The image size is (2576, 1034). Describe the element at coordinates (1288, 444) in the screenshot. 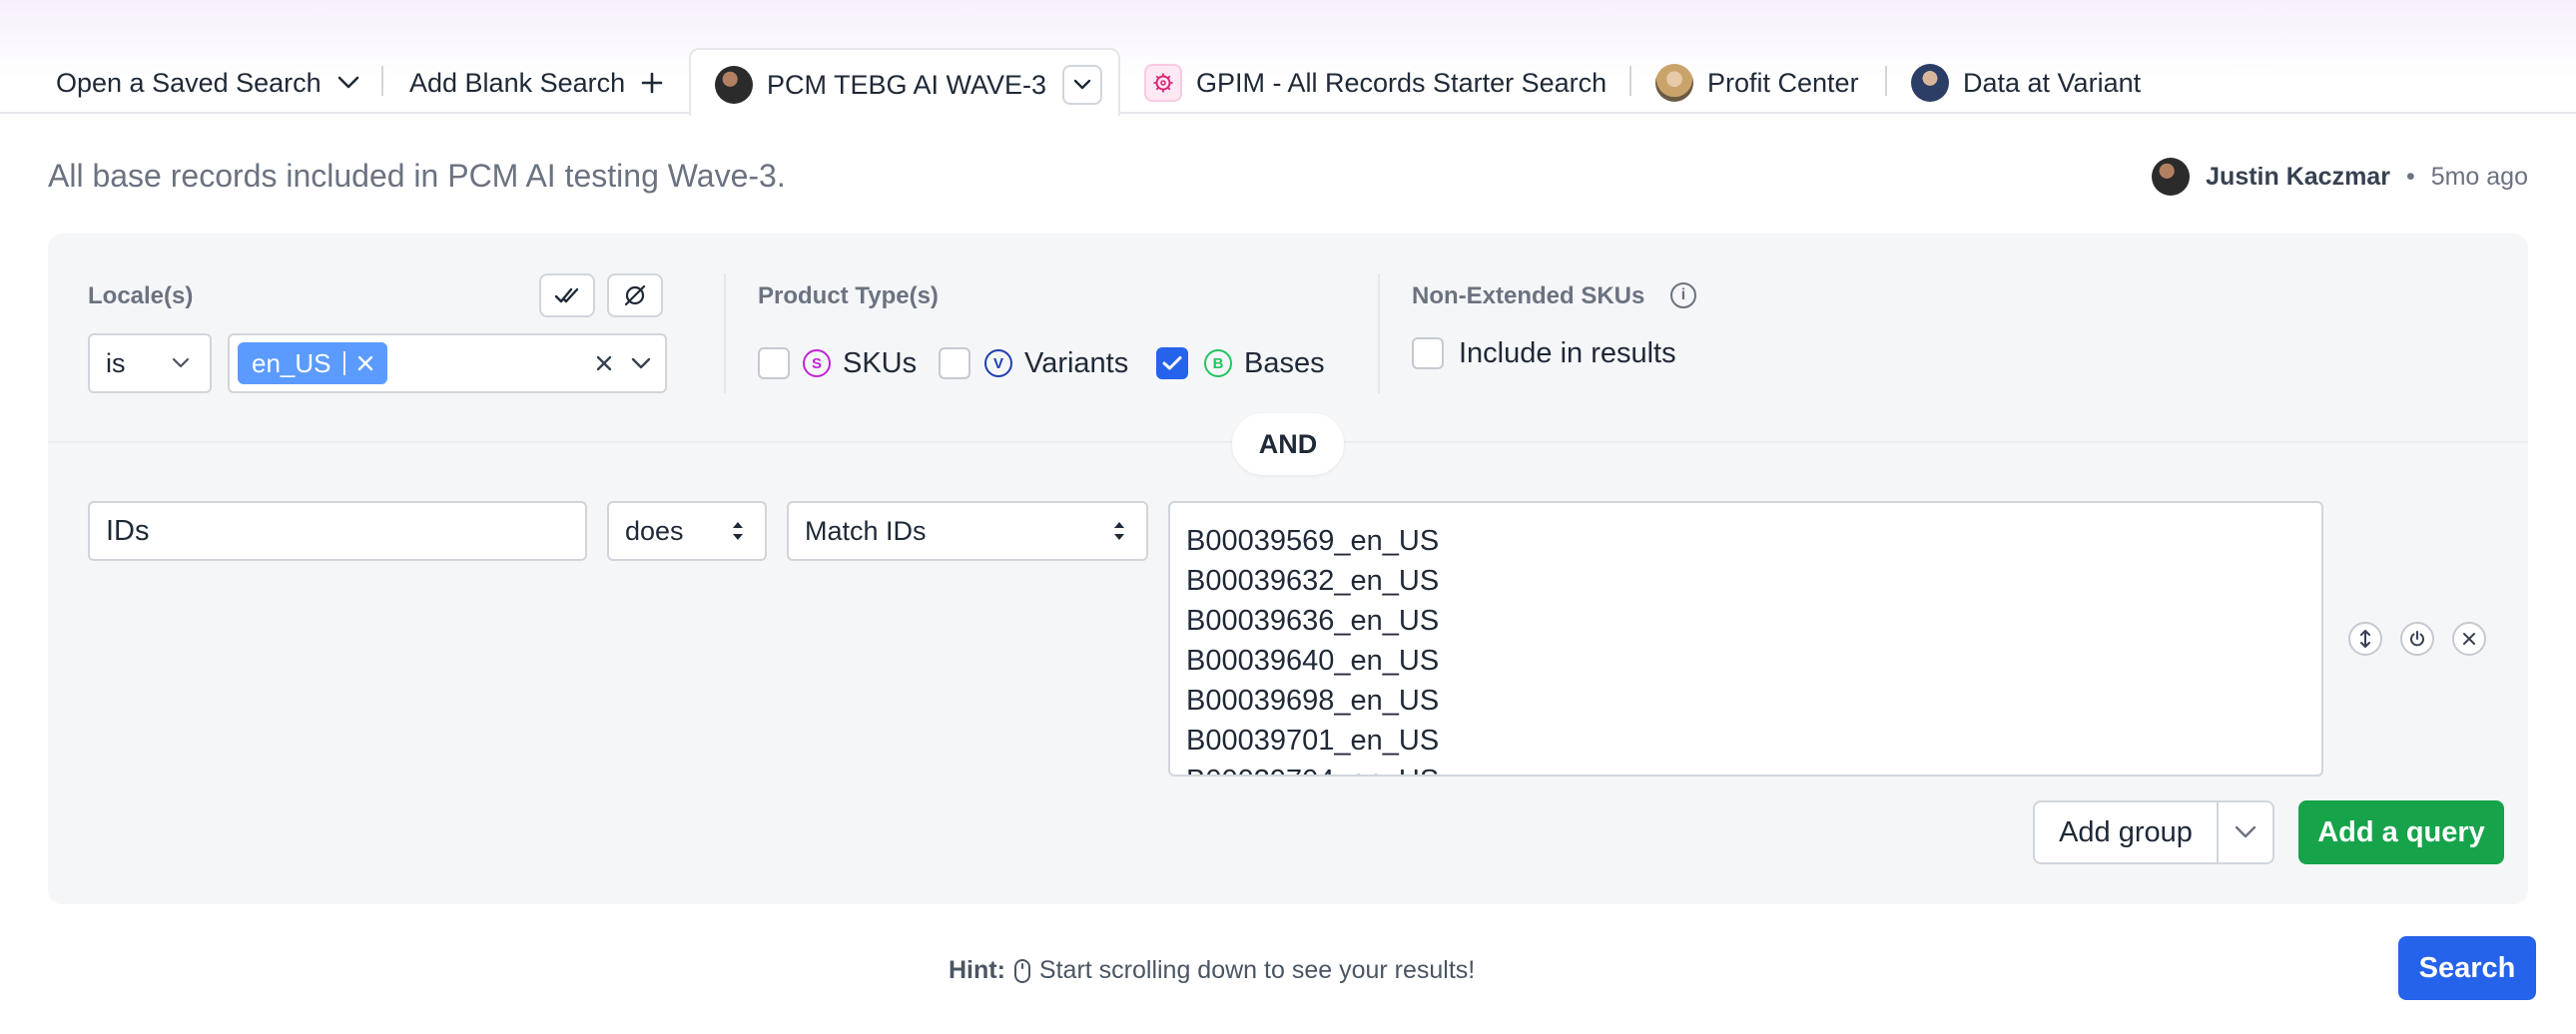

I see `and-operator-pill: AND` at that location.